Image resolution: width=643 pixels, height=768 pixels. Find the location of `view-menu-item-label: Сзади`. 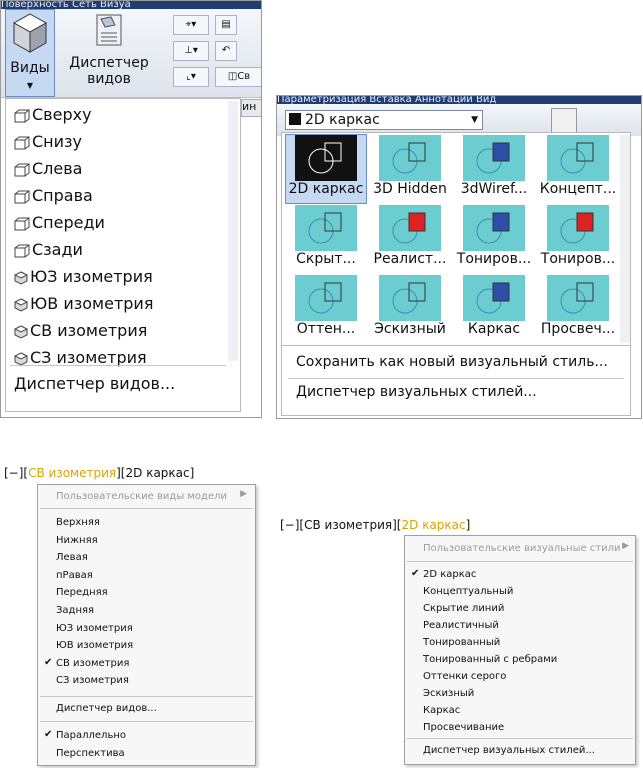

view-menu-item-label: Сзади is located at coordinates (57, 249).